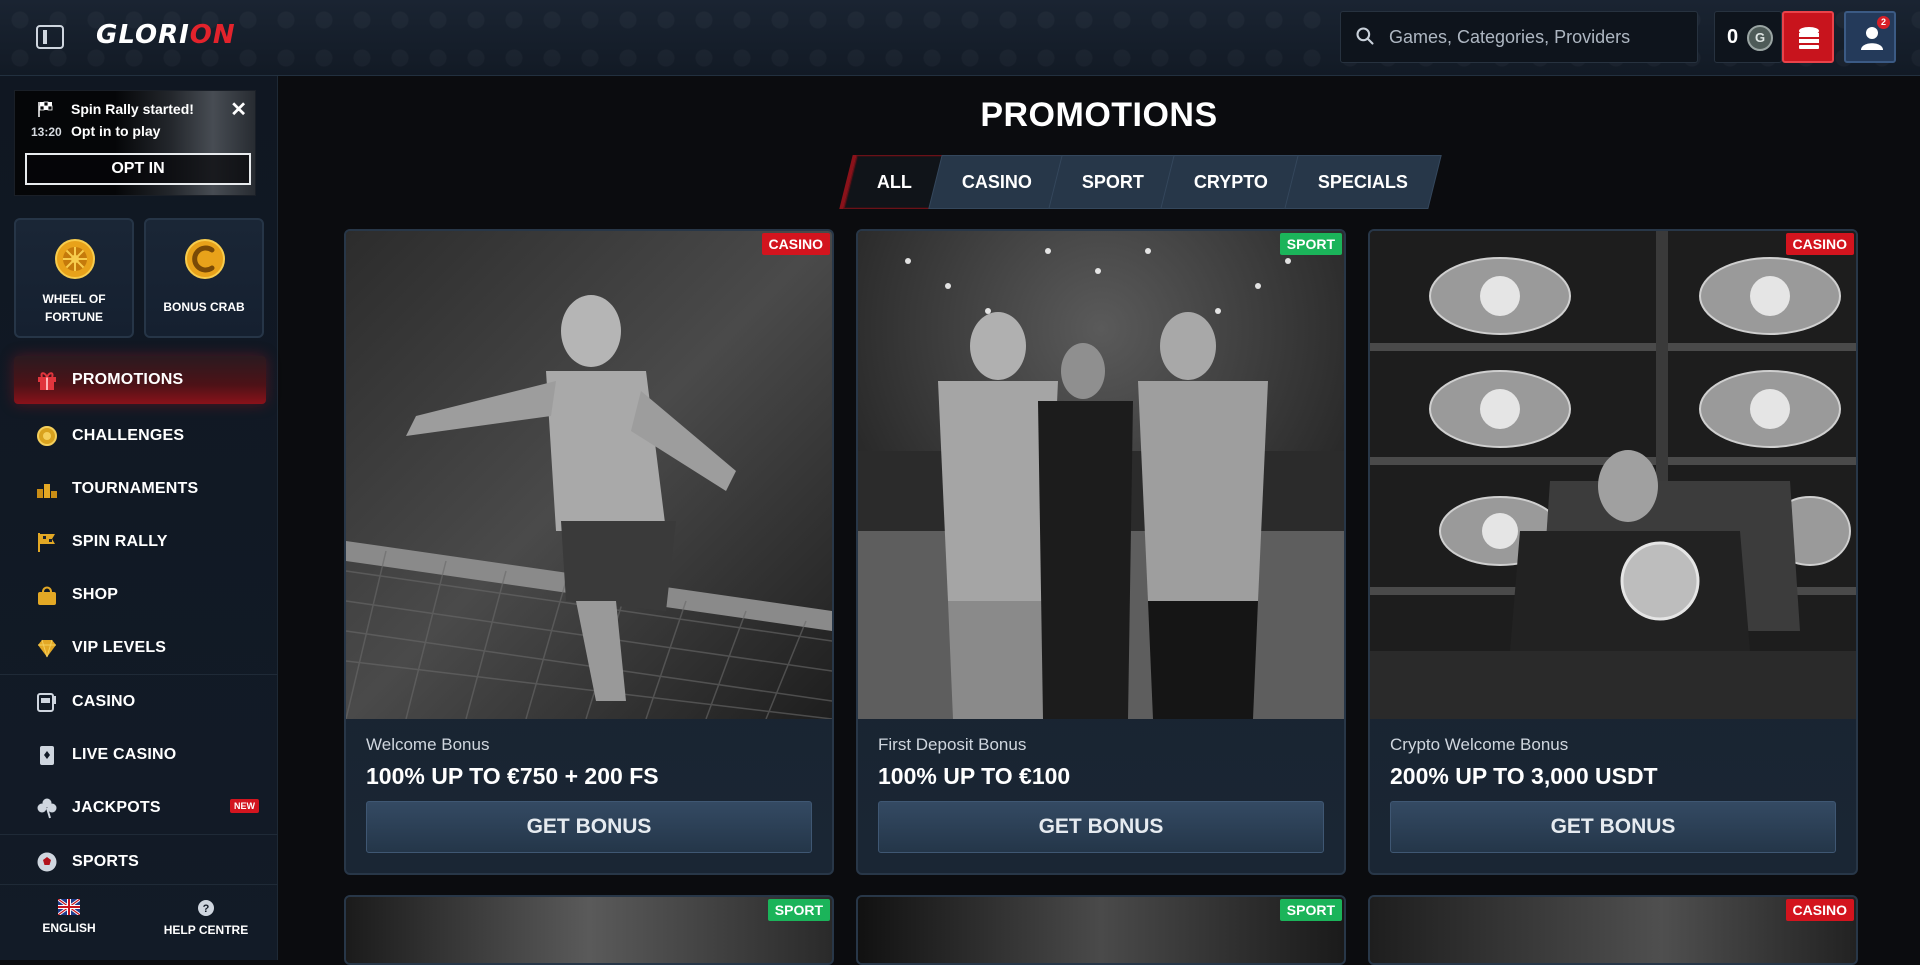 This screenshot has width=1920, height=965. Describe the element at coordinates (135, 488) in the screenshot. I see `sidebar-item-label: TOURNAMENTS` at that location.